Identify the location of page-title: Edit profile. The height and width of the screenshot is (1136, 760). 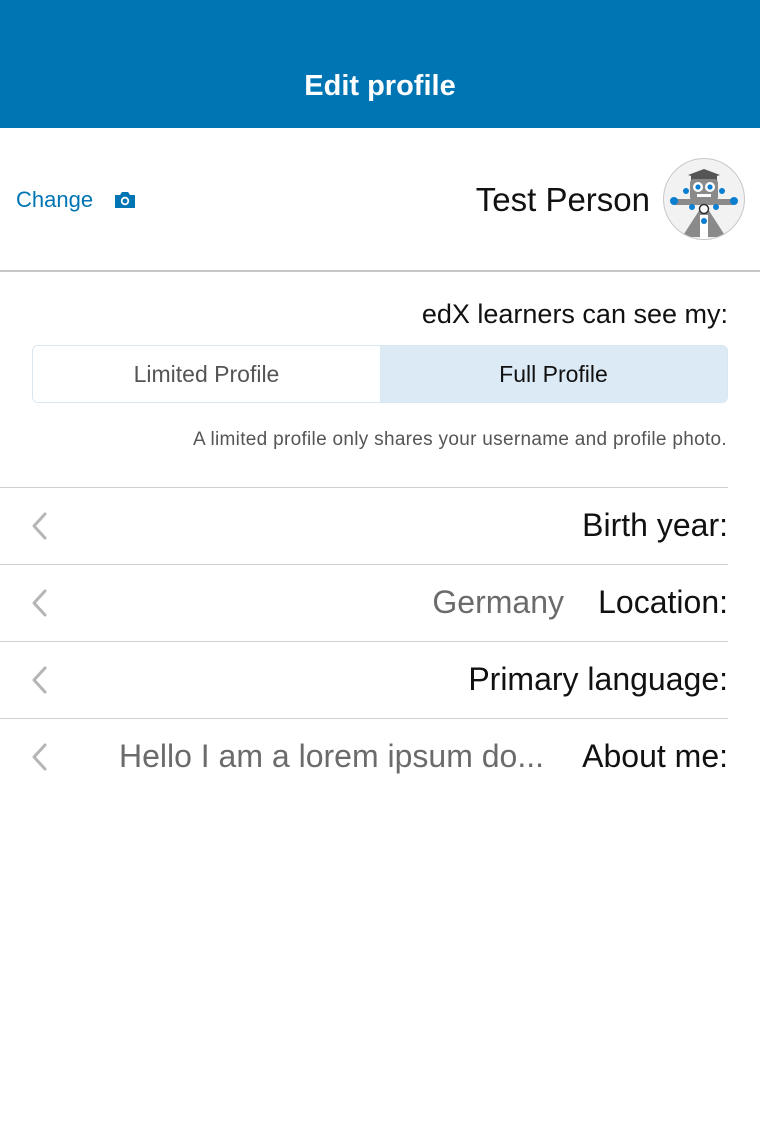
(380, 86).